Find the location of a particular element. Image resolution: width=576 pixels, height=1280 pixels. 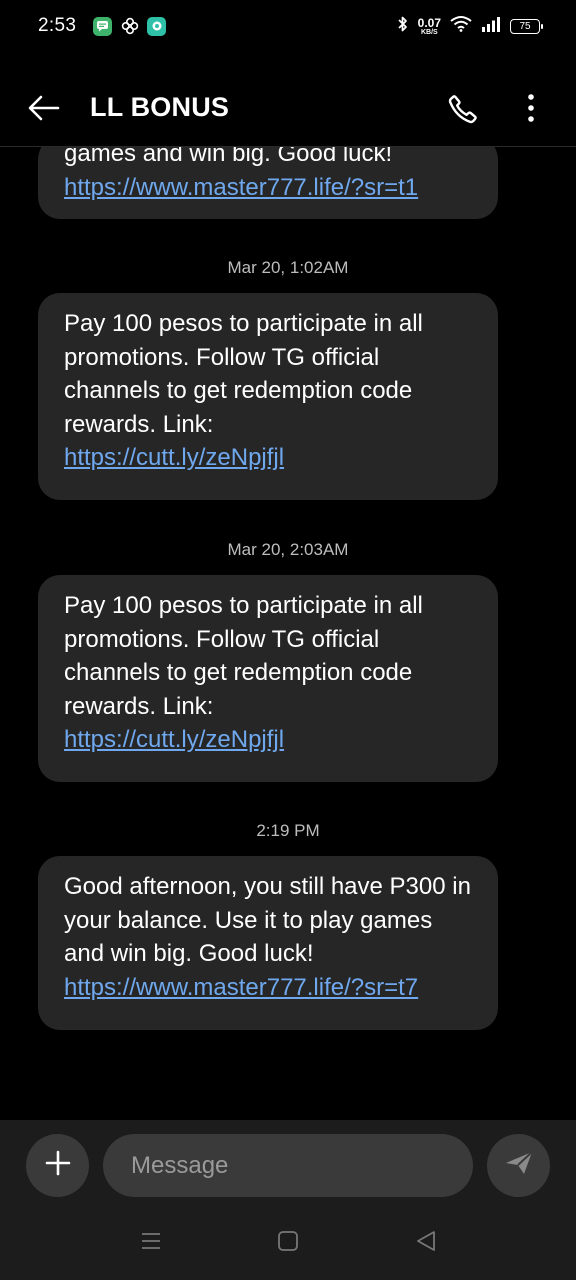

message-input: Message is located at coordinates (288, 1165).